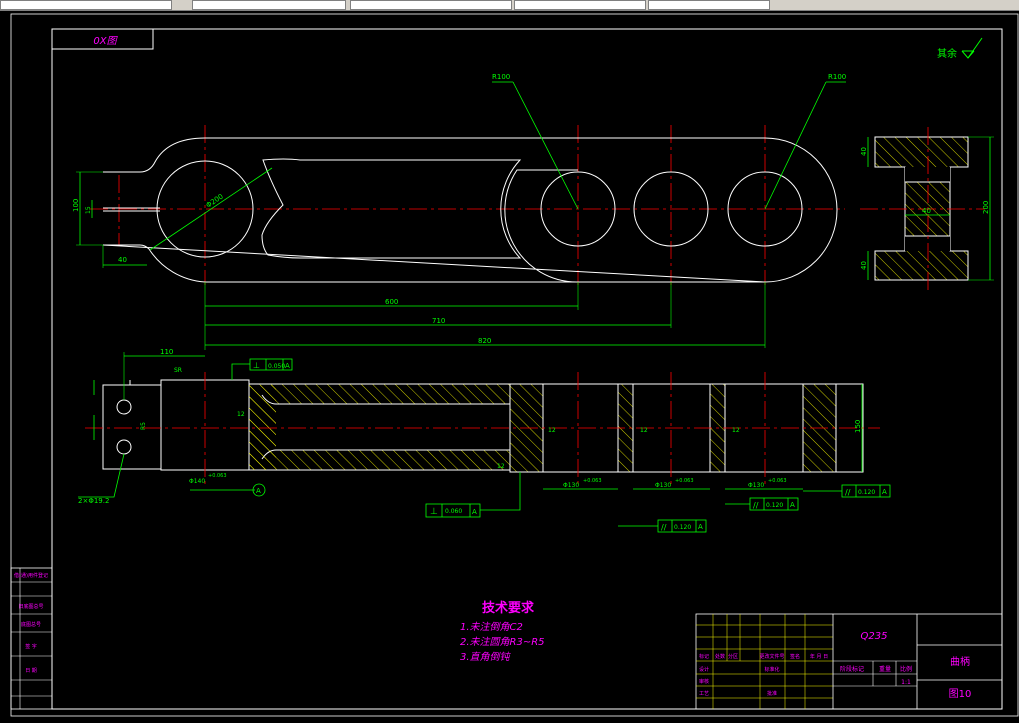 The image size is (1019, 723). I want to click on layer-dropdown, so click(86, 5).